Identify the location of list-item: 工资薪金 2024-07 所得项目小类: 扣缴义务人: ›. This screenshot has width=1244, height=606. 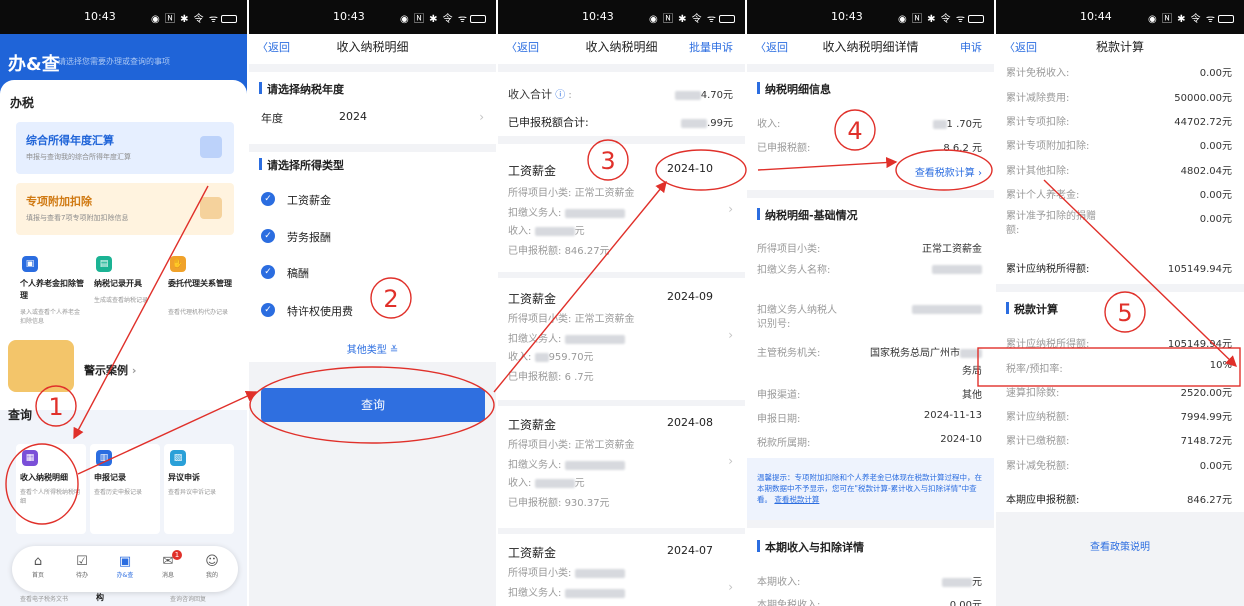
(621, 571).